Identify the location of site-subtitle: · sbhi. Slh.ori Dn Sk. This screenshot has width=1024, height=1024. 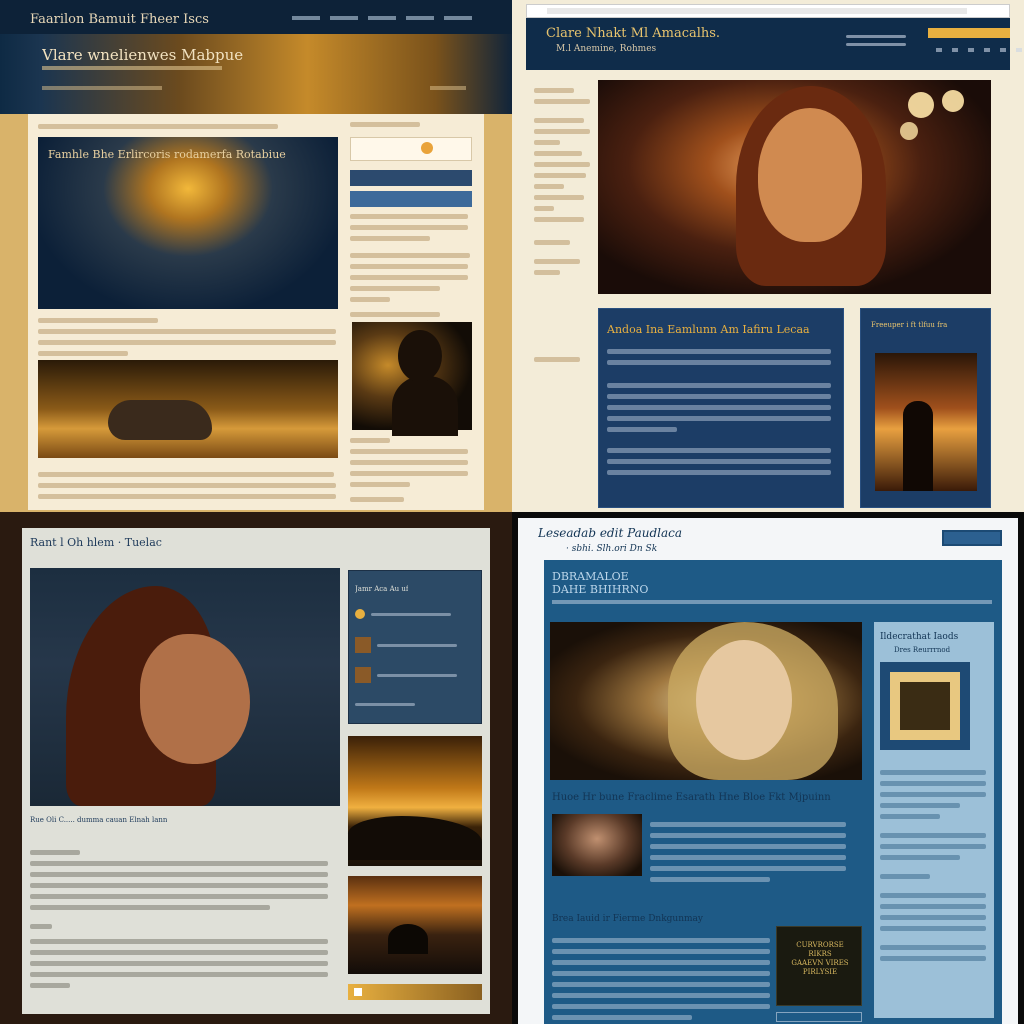
(612, 549).